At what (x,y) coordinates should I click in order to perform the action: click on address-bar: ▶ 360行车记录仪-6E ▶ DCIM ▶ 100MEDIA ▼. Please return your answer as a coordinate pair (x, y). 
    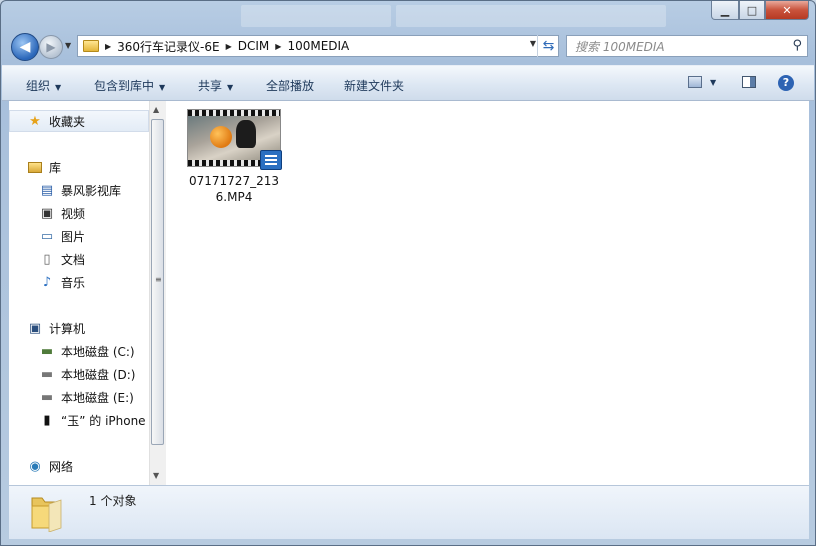
    Looking at the image, I should click on (318, 46).